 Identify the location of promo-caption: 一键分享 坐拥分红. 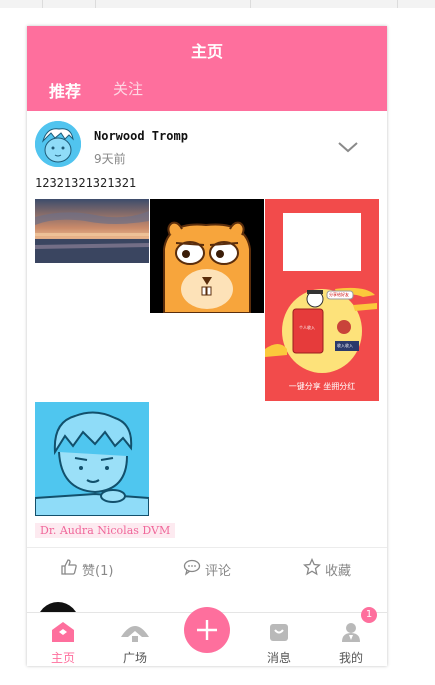
(322, 386).